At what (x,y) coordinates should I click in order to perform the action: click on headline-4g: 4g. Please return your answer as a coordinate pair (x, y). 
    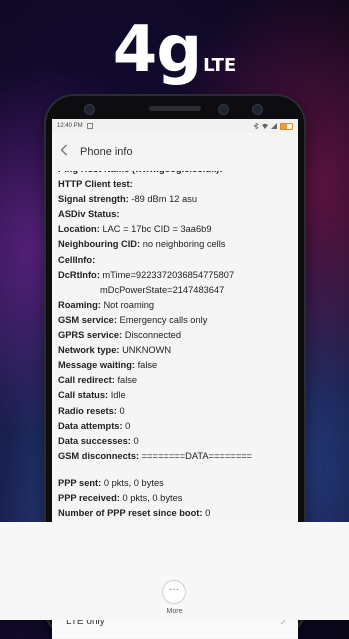
    Looking at the image, I should click on (157, 50).